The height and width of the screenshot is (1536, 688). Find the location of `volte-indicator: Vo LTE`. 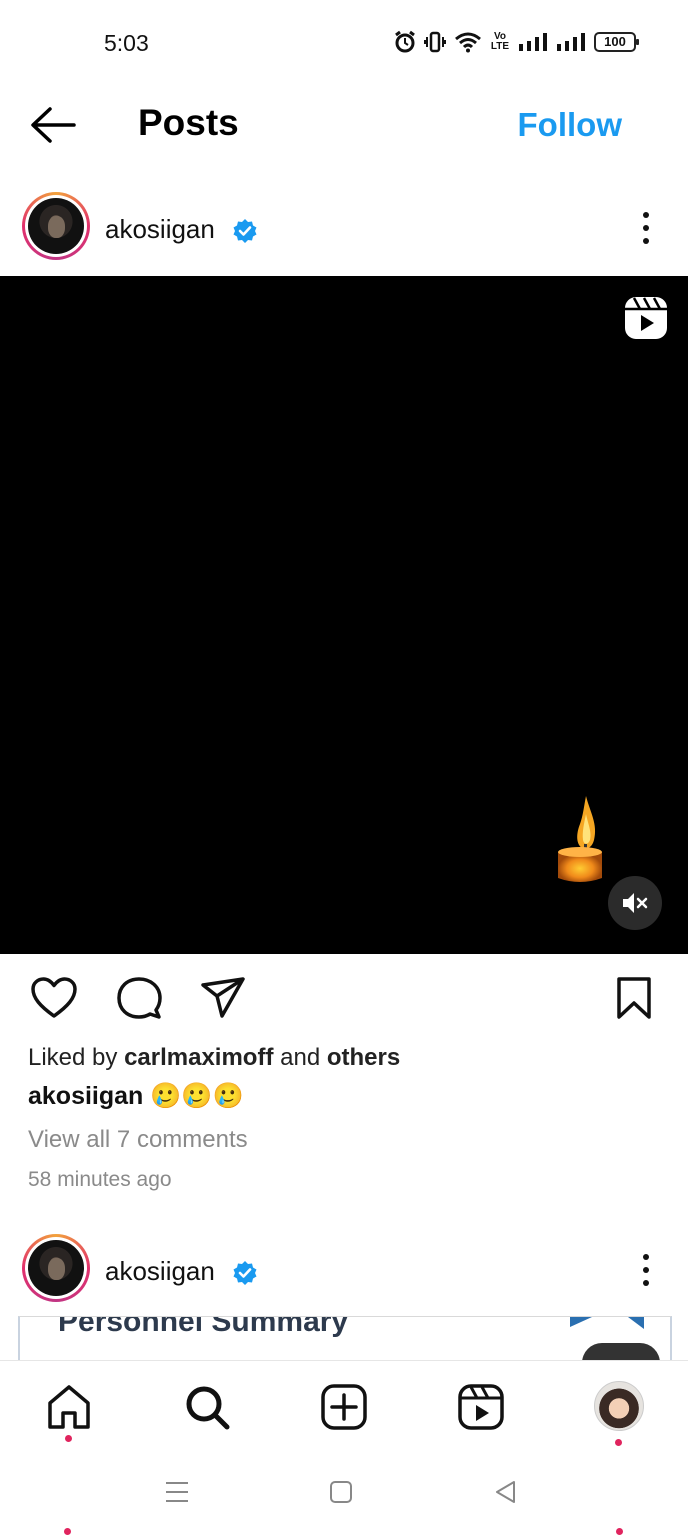

volte-indicator: Vo LTE is located at coordinates (500, 41).